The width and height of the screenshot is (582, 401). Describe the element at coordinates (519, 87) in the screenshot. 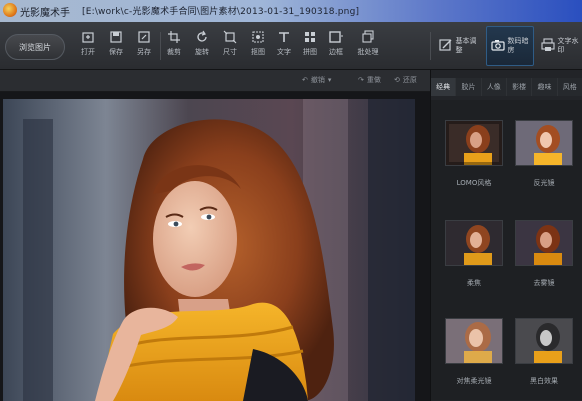

I see `tab-studio: 影楼` at that location.